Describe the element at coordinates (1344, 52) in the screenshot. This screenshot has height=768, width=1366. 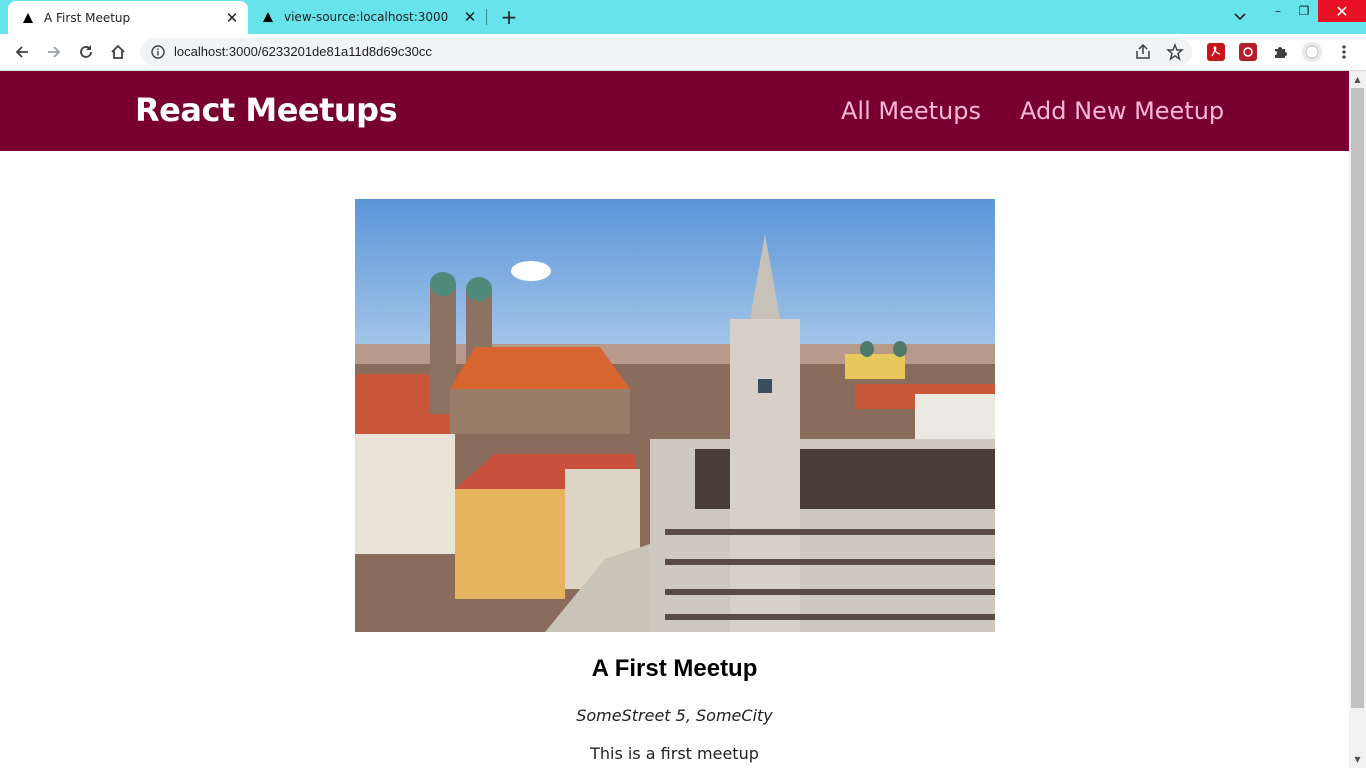
I see `menu-icon` at that location.